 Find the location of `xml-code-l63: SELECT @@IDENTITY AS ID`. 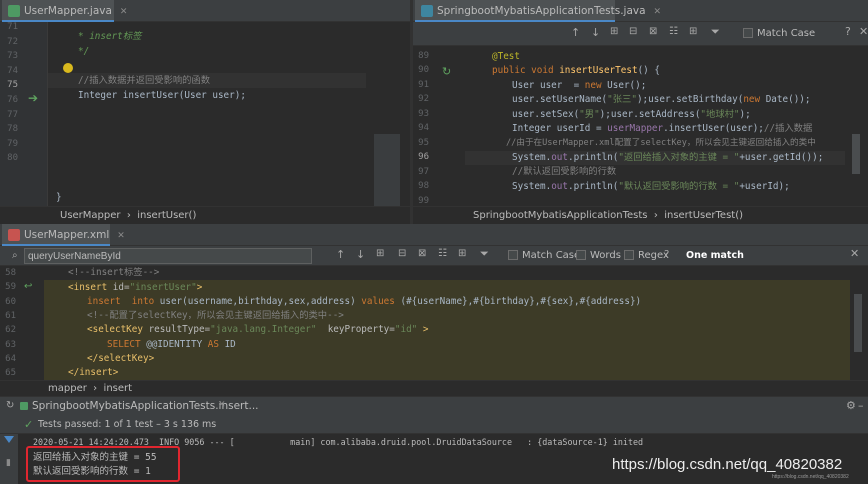

xml-code-l63: SELECT @@IDENTITY AS ID is located at coordinates (171, 344).